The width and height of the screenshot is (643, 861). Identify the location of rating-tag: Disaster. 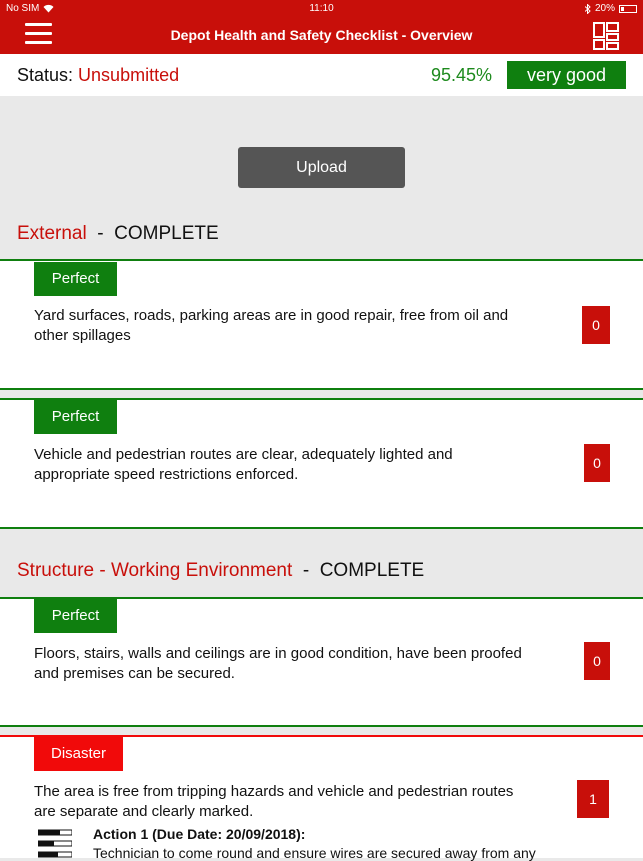
(78, 754).